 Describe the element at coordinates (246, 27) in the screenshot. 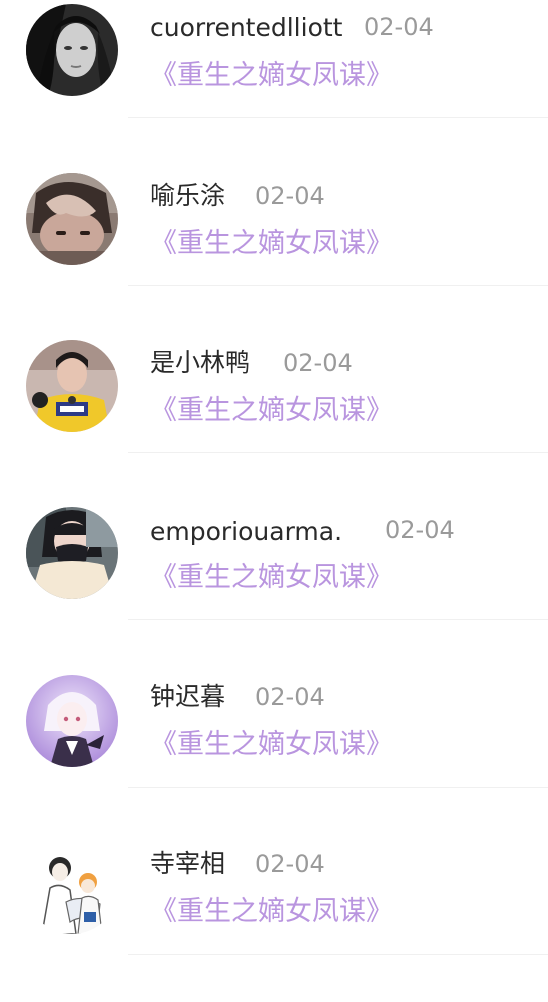

I see `username: cuorrentedlliott` at that location.